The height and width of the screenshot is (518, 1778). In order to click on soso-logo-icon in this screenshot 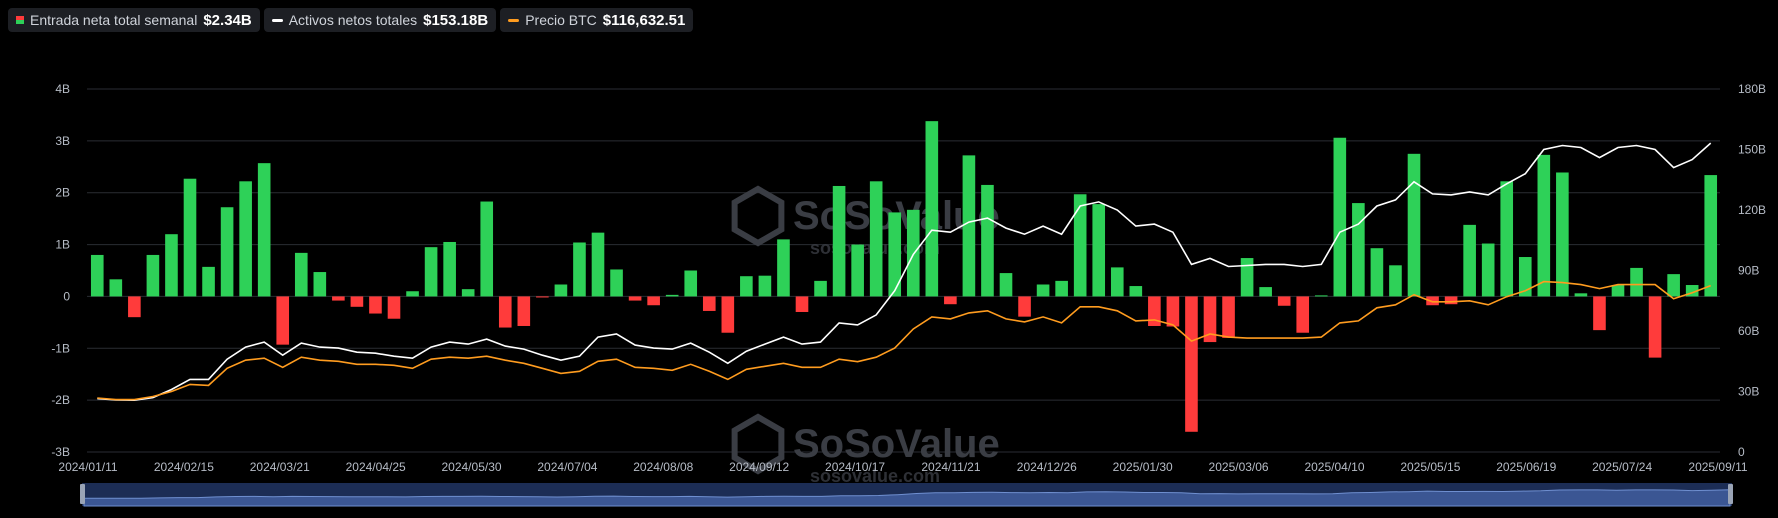, I will do `click(758, 216)`.